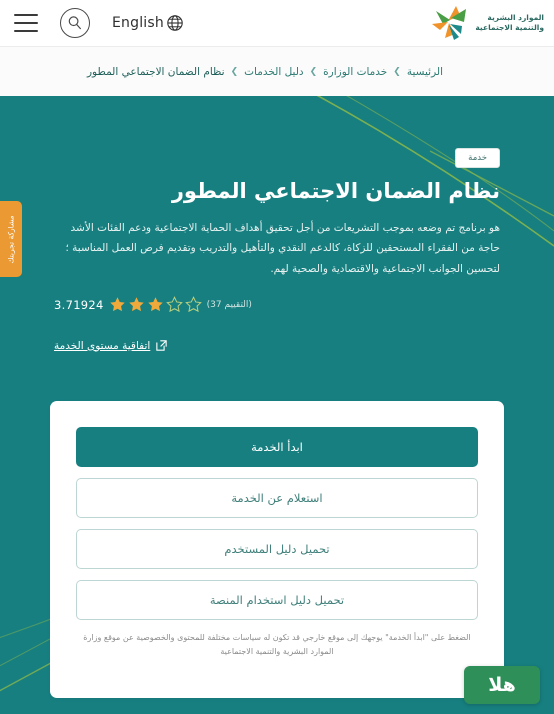 The height and width of the screenshot is (714, 554). I want to click on share-experience-tab: مشاركة تجربتك, so click(11, 239).